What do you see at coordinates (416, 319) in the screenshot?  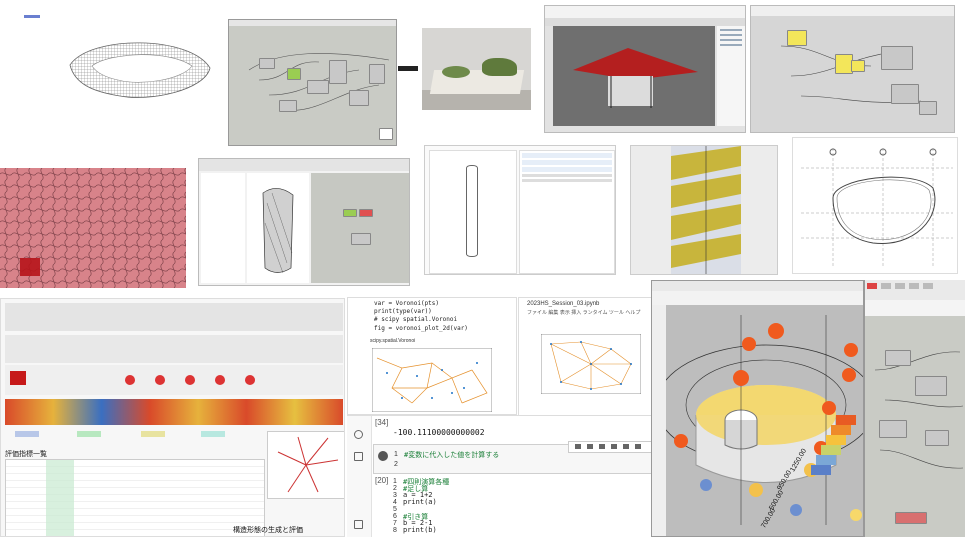 I see `code-line: # scipy spatial.Voronoi` at bounding box center [416, 319].